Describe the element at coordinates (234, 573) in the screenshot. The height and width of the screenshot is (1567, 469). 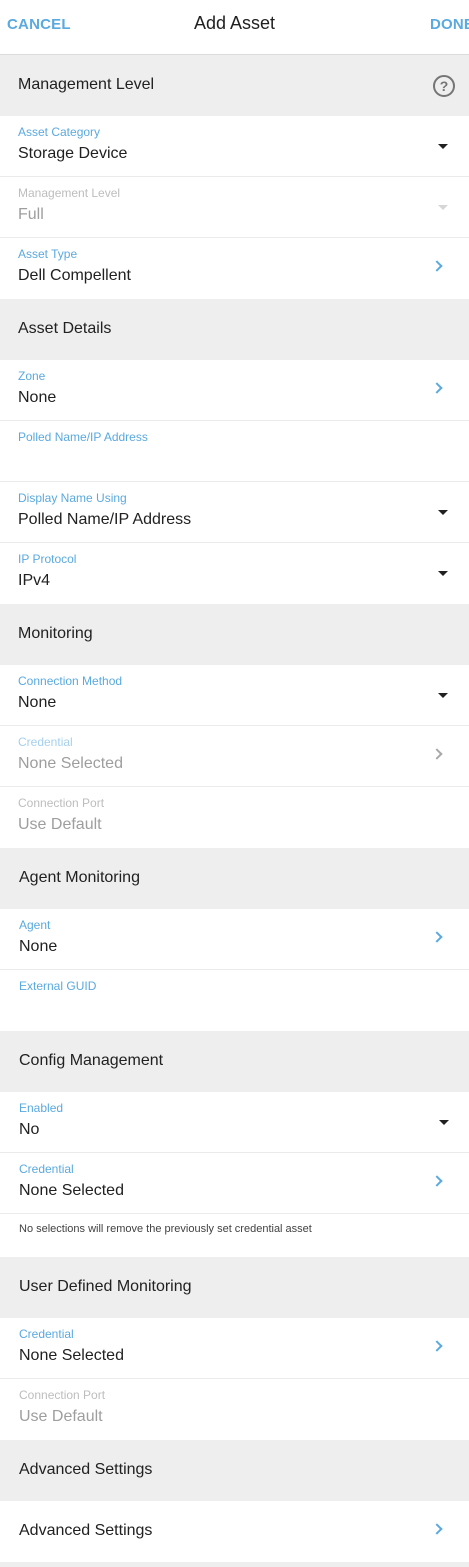
I see `ip-protocol-select: IP Protocol IPv4` at that location.